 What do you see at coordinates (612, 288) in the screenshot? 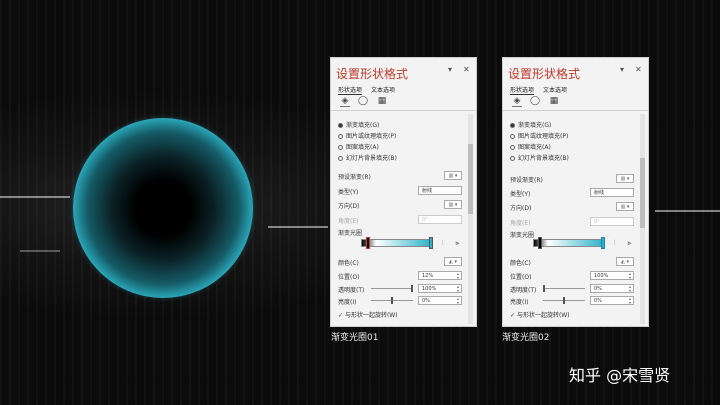
I see `transparency-input: 0% ▴ ▾` at bounding box center [612, 288].